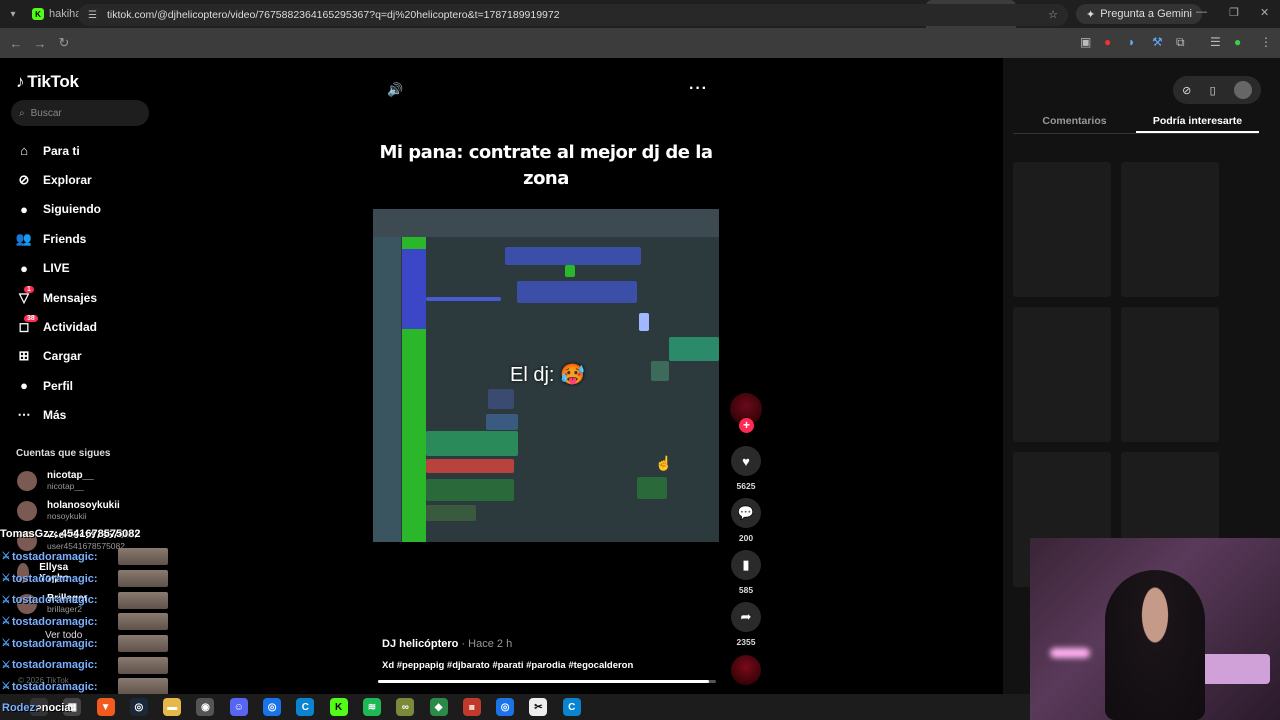 This screenshot has height=720, width=1280. I want to click on nav-item-para-ti: ⌂ Para ti, so click(57, 150).